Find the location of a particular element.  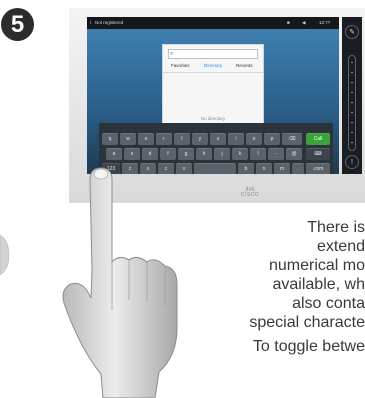

instruction-line: To toggle betwe is located at coordinates (308, 346).